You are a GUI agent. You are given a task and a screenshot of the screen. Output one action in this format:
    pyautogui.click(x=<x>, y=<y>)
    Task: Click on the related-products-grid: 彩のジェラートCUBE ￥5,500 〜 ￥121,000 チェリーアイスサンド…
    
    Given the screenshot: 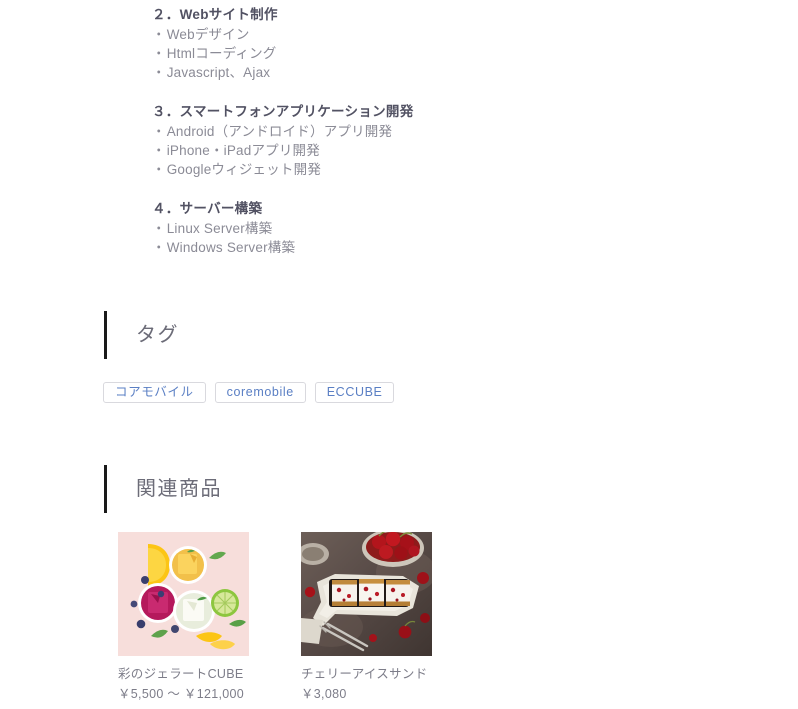 What is the action you would take?
    pyautogui.click(x=275, y=617)
    